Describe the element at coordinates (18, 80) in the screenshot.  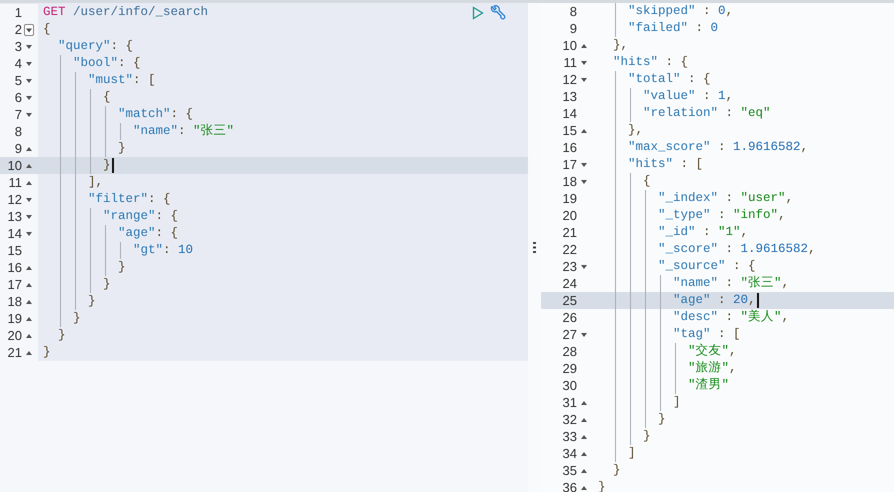
I see `line-number: 5` at that location.